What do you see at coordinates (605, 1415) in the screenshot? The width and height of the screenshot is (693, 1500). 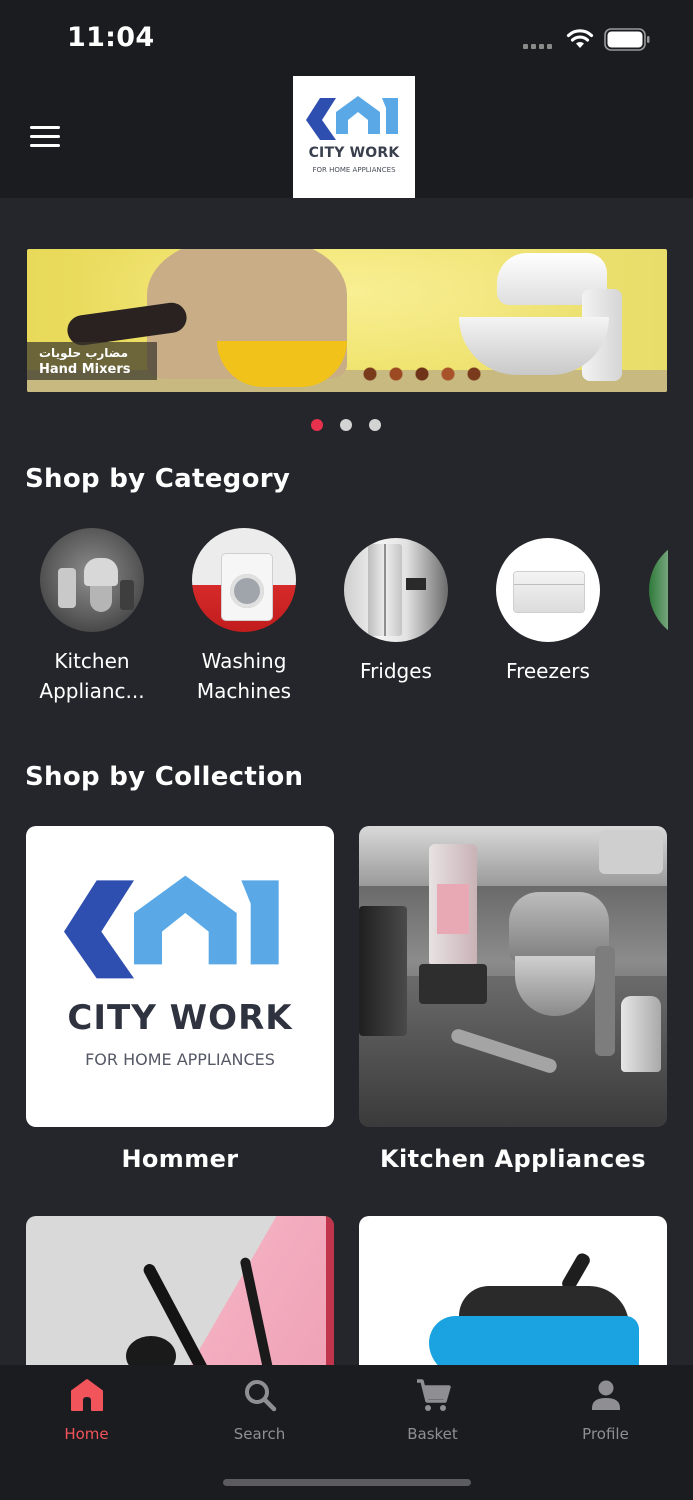 I see `nav-profile: Profile` at bounding box center [605, 1415].